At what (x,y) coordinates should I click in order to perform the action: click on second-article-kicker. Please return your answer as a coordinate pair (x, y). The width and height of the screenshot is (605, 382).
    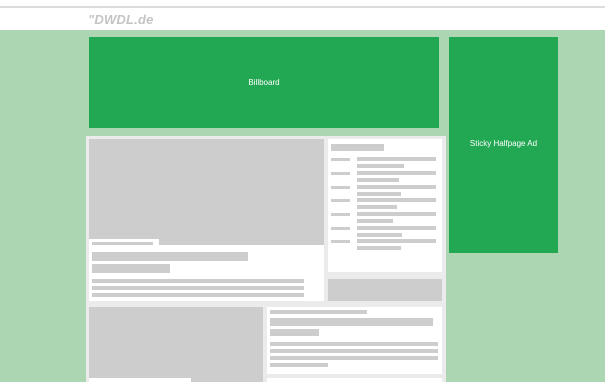
    Looking at the image, I should click on (318, 312).